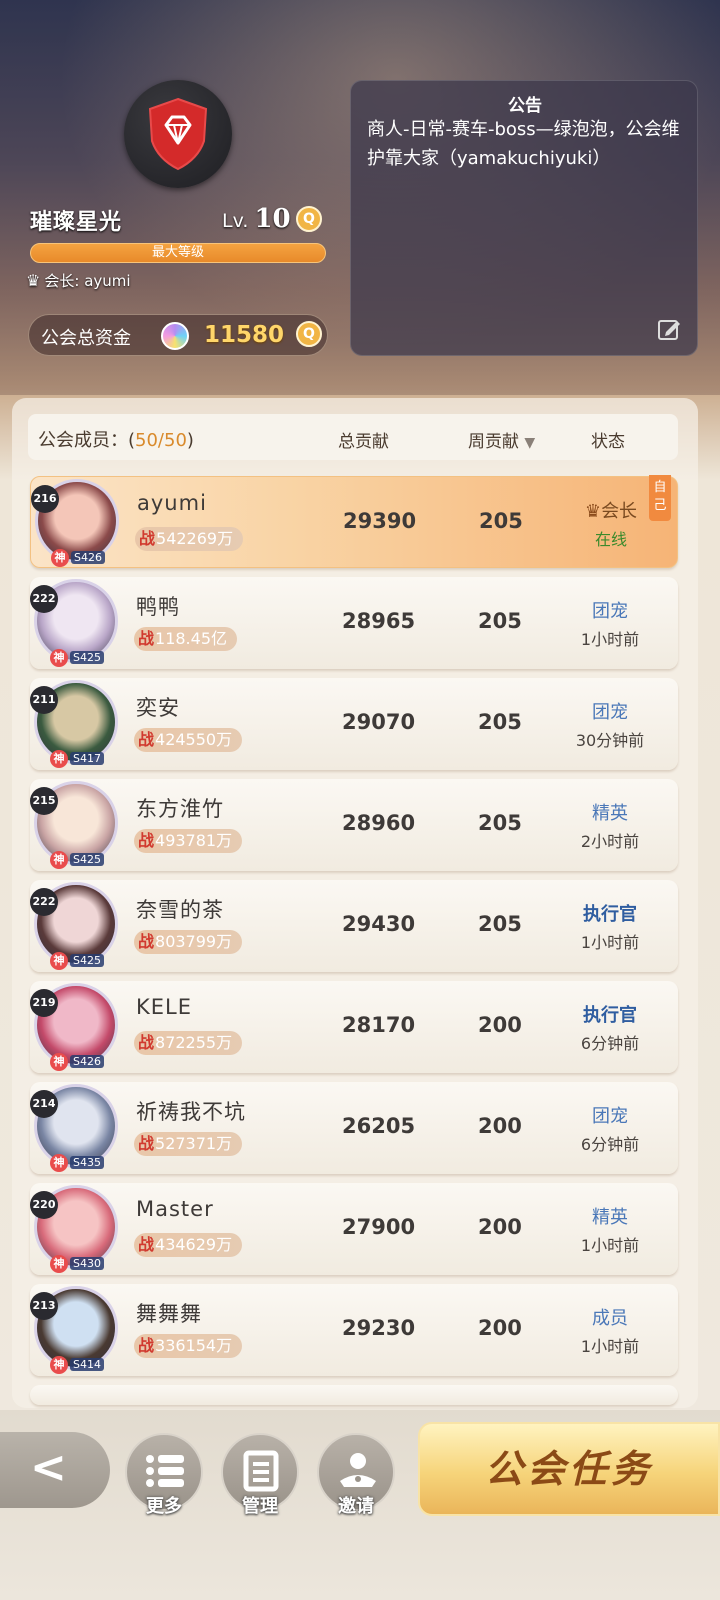  What do you see at coordinates (610, 740) in the screenshot?
I see `member-status: 30分钟前` at bounding box center [610, 740].